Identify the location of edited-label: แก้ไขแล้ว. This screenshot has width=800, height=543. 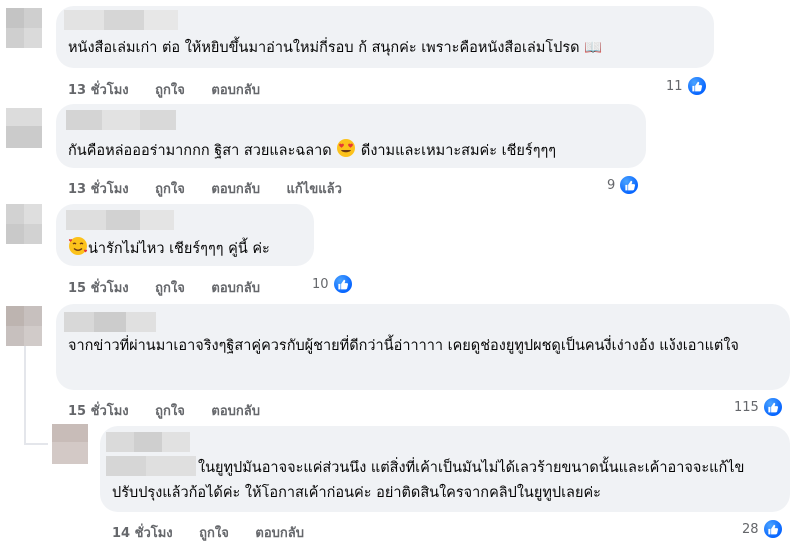
(314, 189).